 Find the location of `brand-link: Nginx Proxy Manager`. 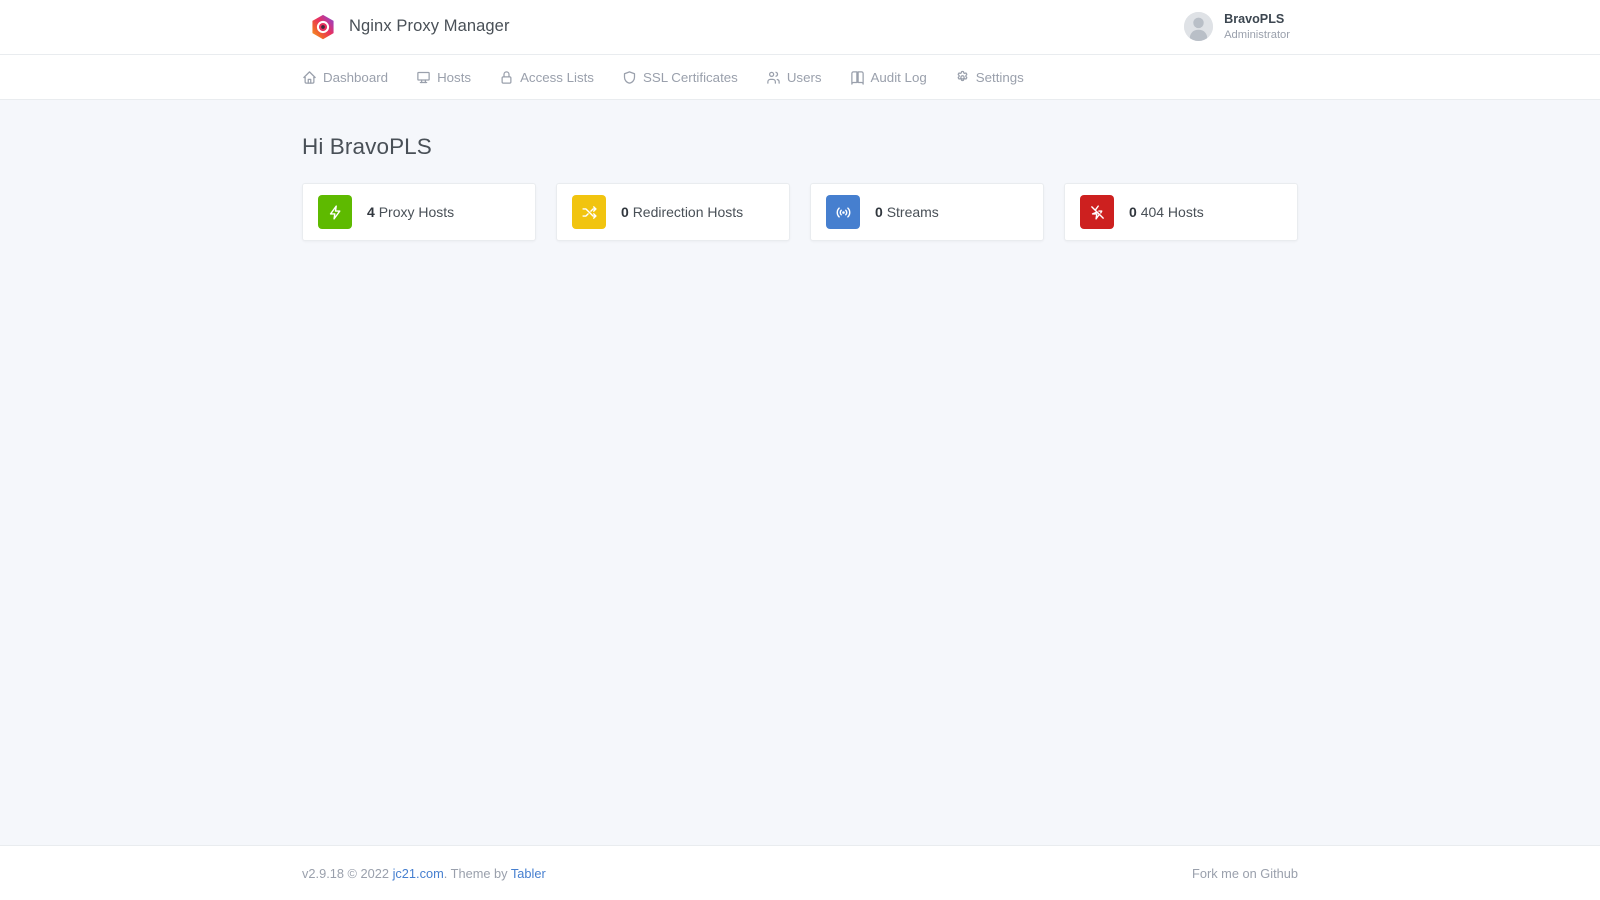

brand-link: Nginx Proxy Manager is located at coordinates (410, 27).